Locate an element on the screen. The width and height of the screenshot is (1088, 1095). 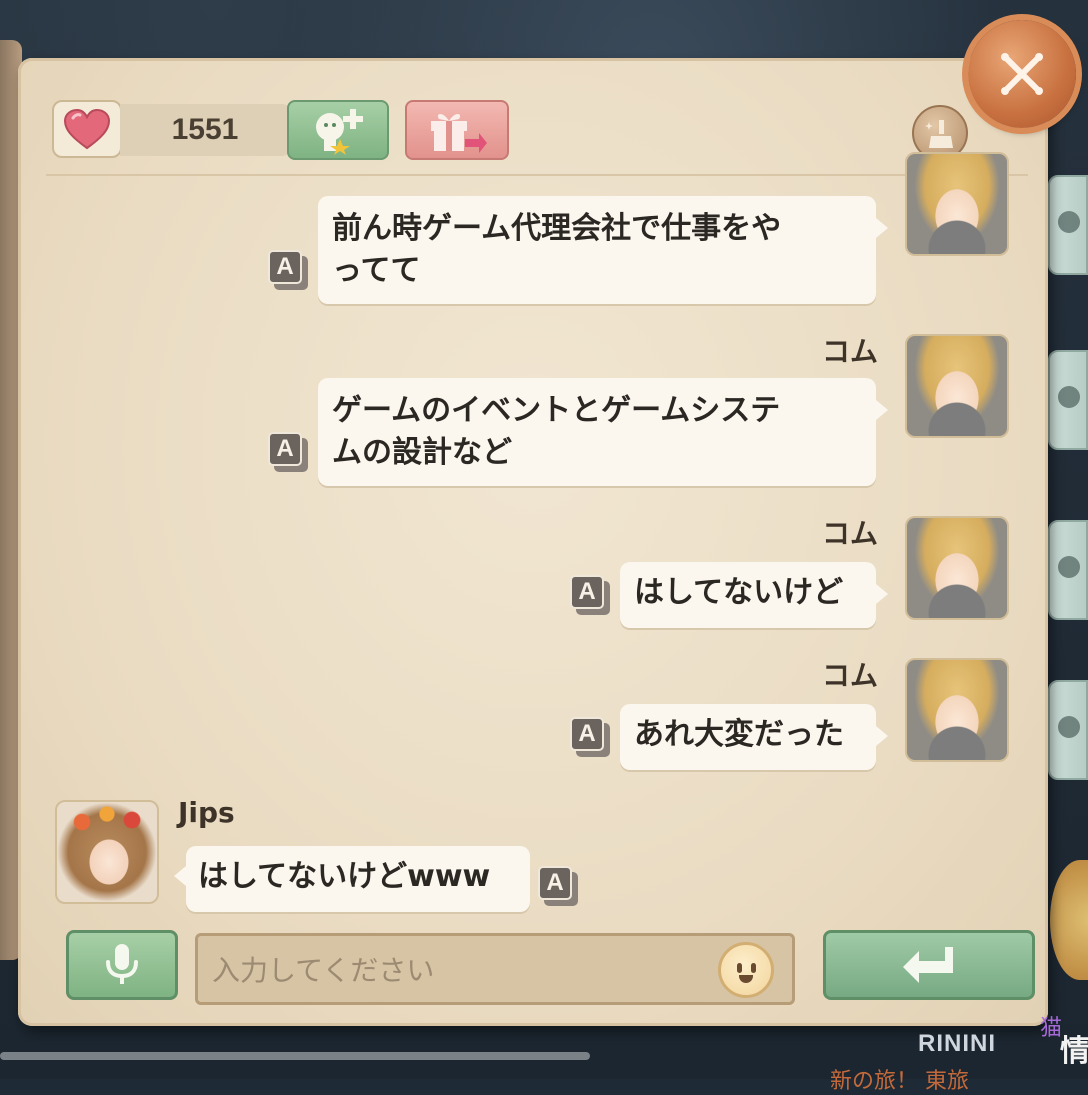
send-gift-button is located at coordinates (457, 130).